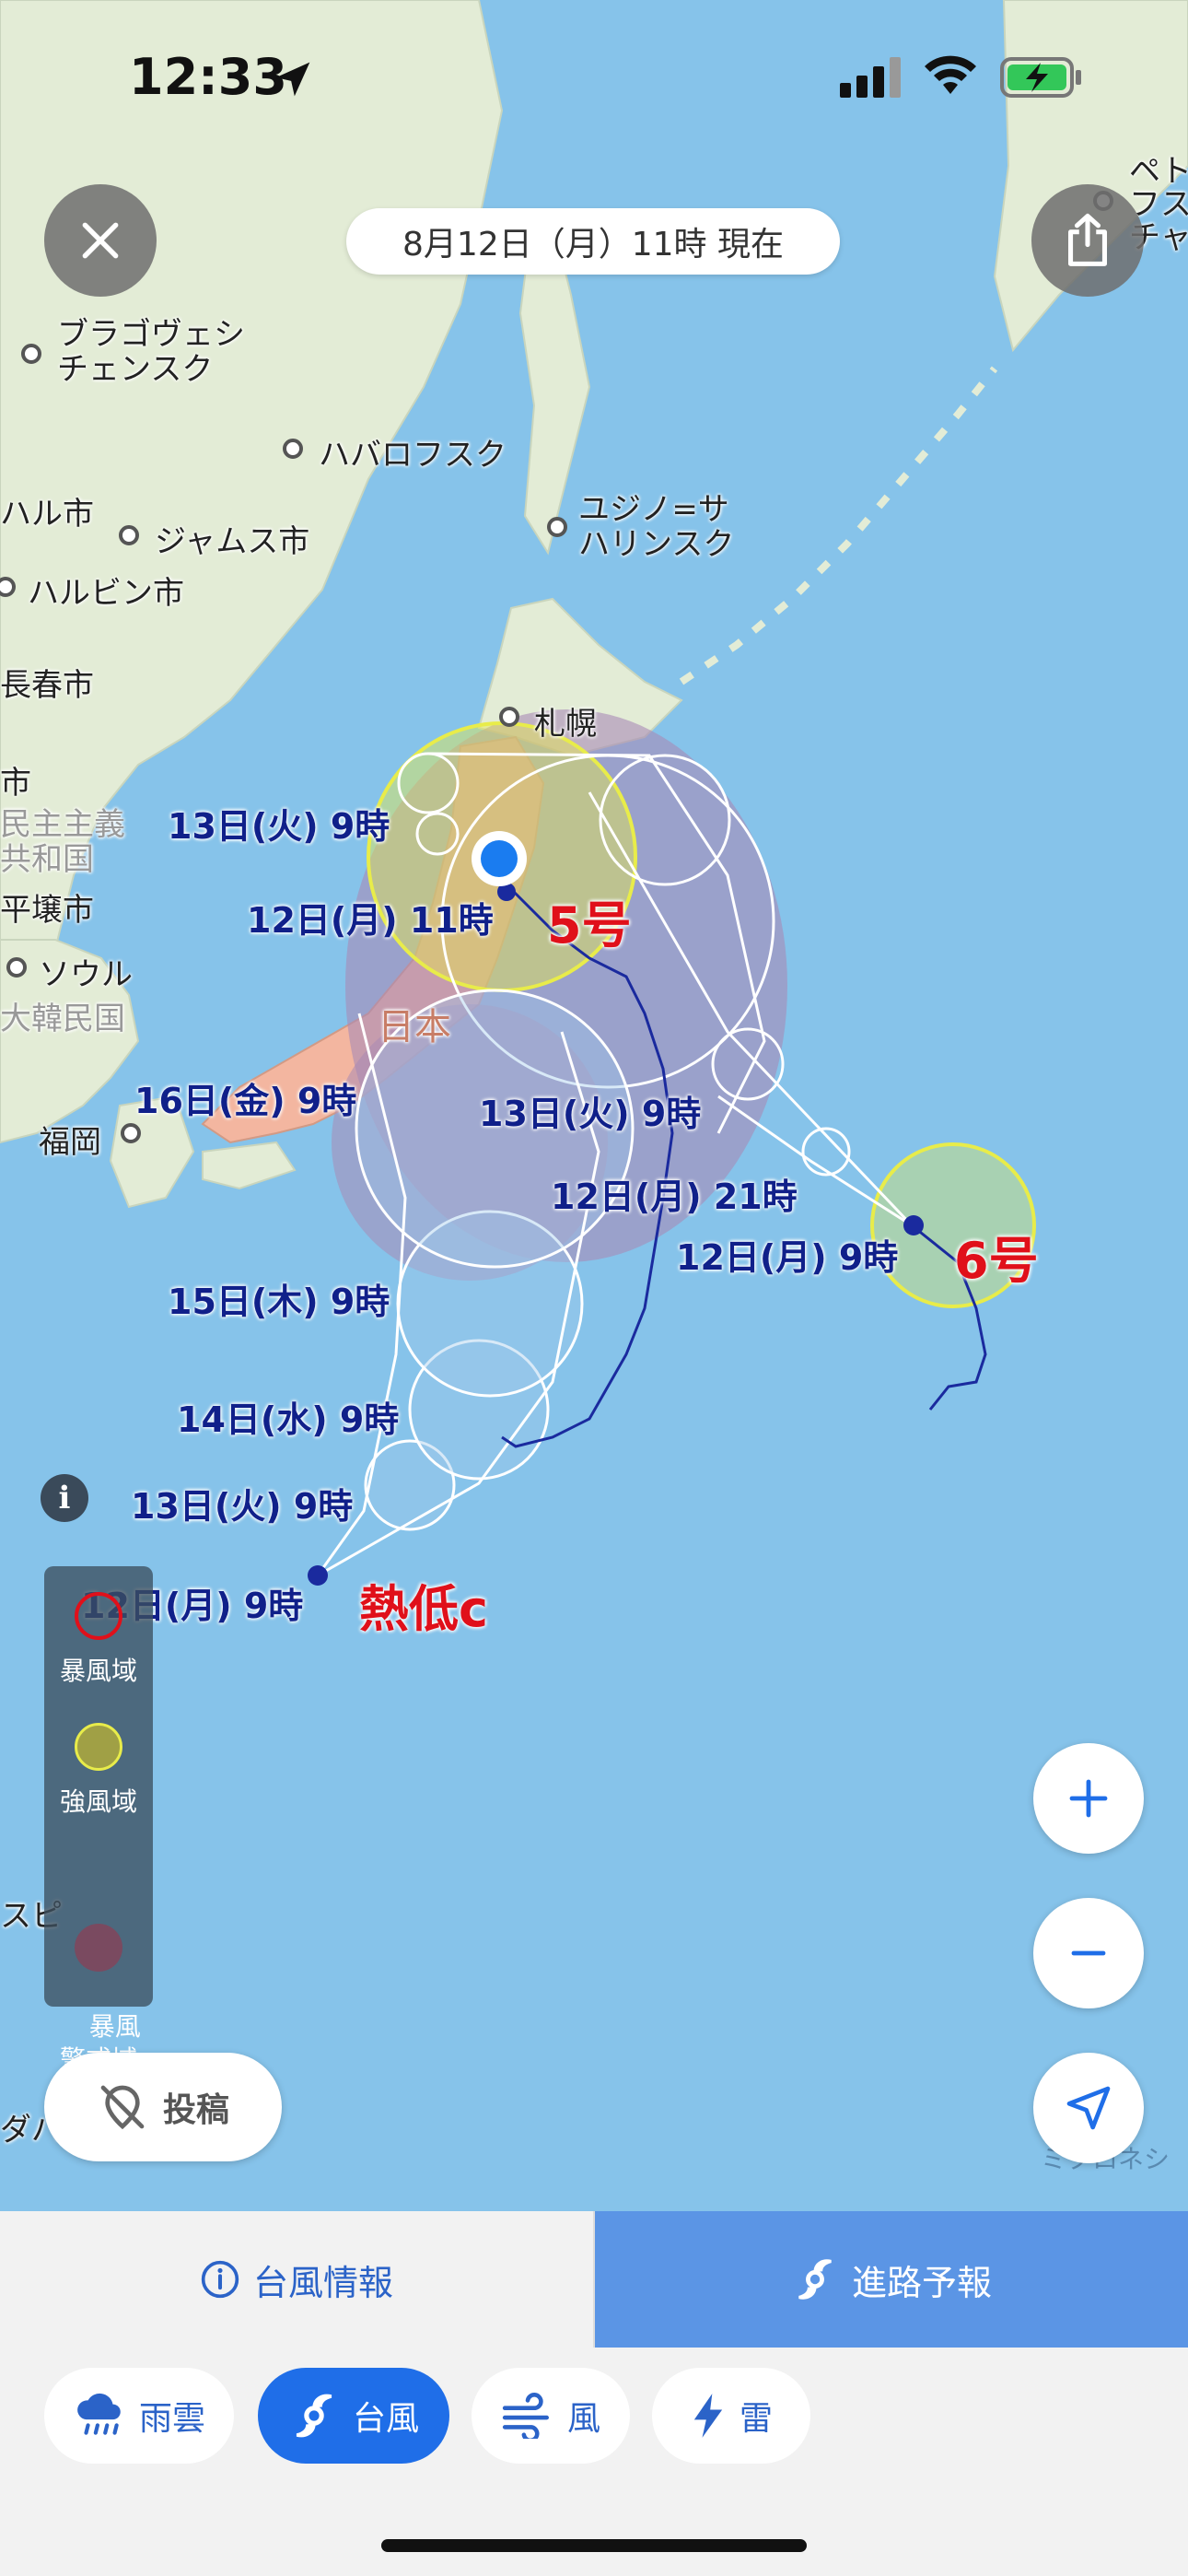 Image resolution: width=1188 pixels, height=2576 pixels. I want to click on storm-label-6: 6号, so click(996, 1256).